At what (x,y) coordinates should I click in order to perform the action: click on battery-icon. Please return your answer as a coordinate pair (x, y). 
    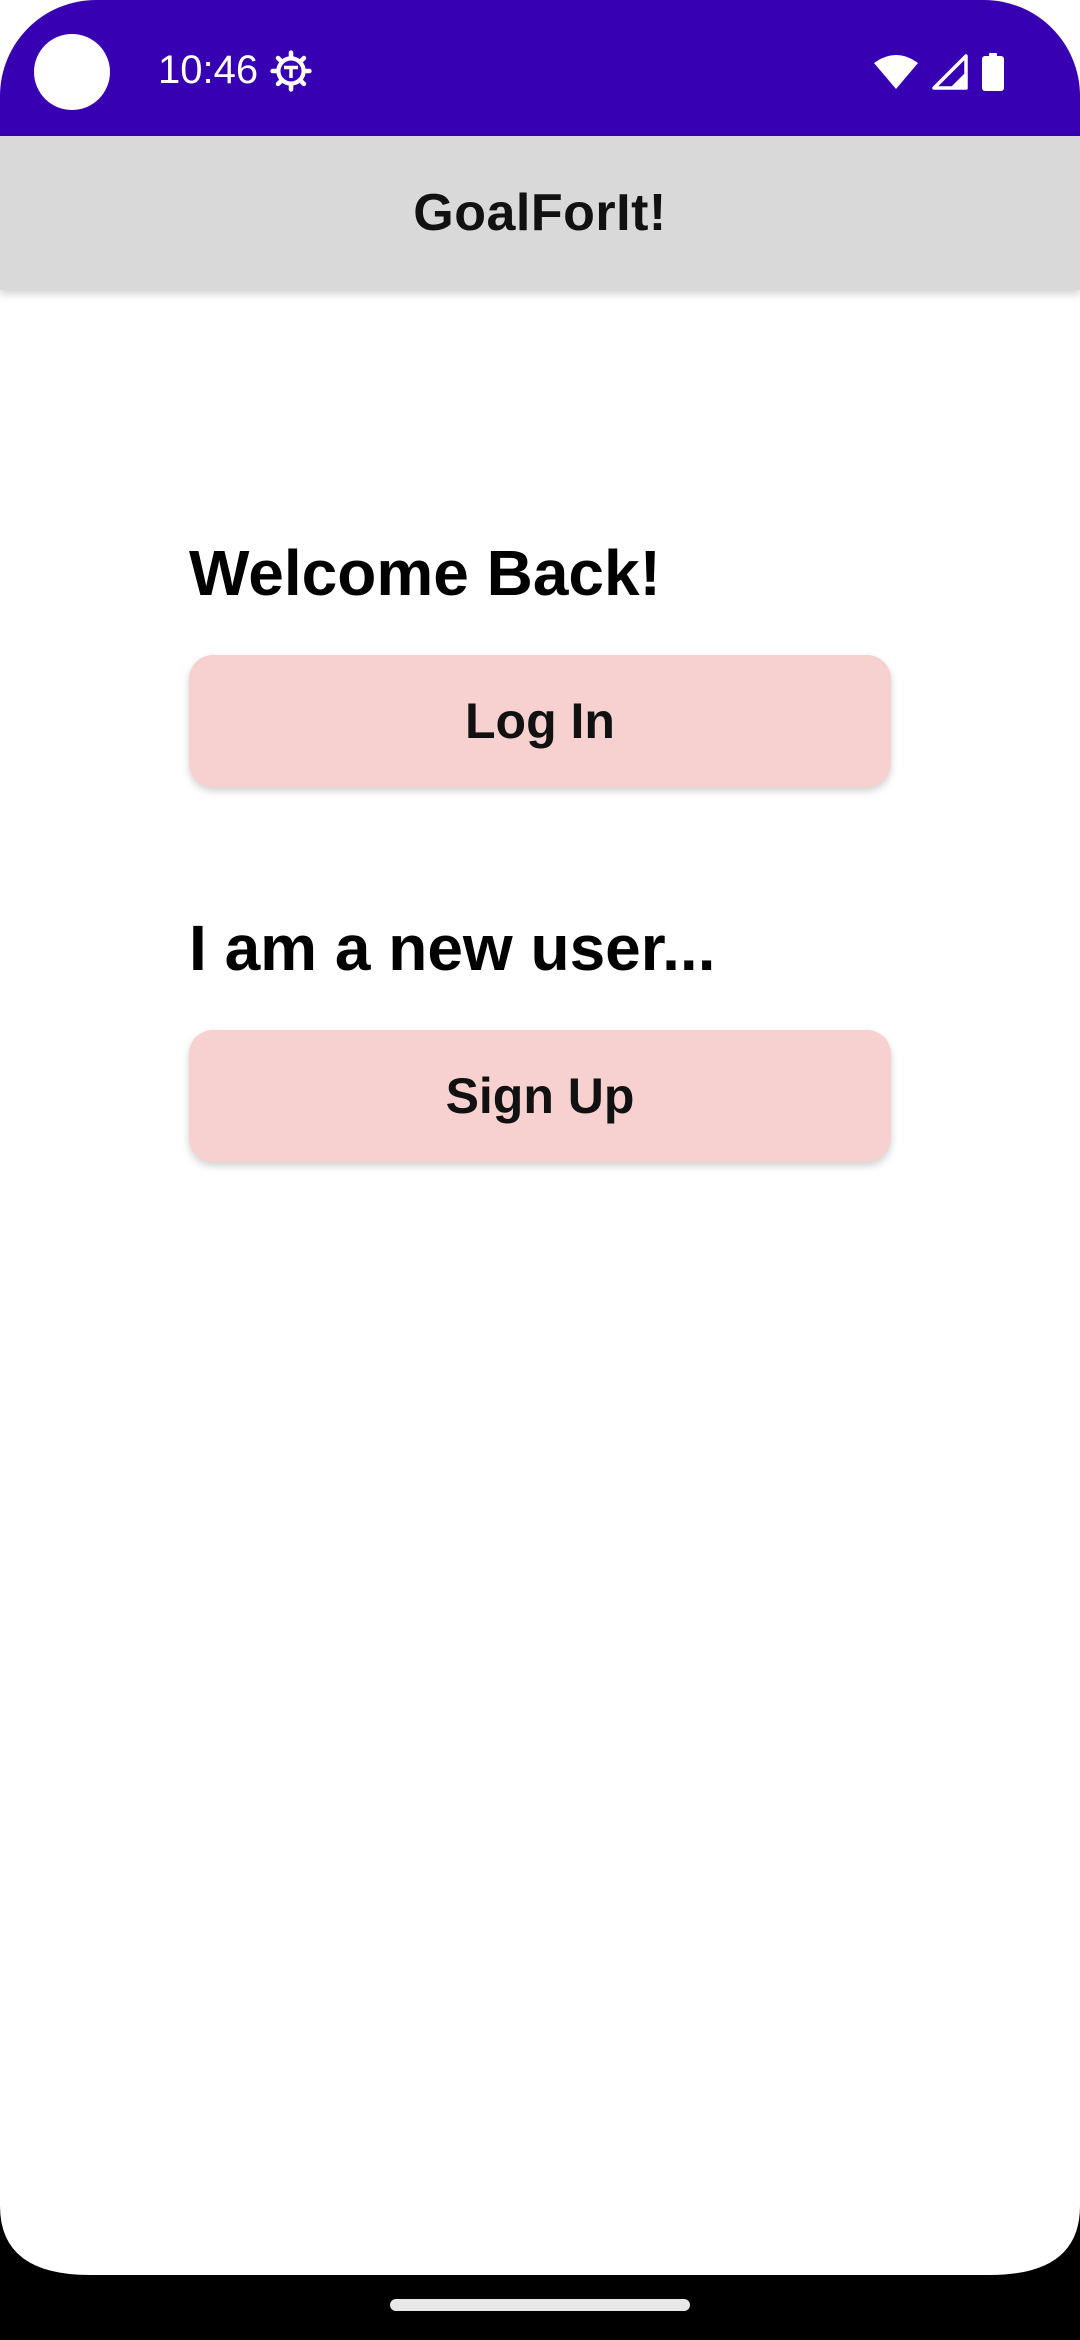
    Looking at the image, I should click on (993, 72).